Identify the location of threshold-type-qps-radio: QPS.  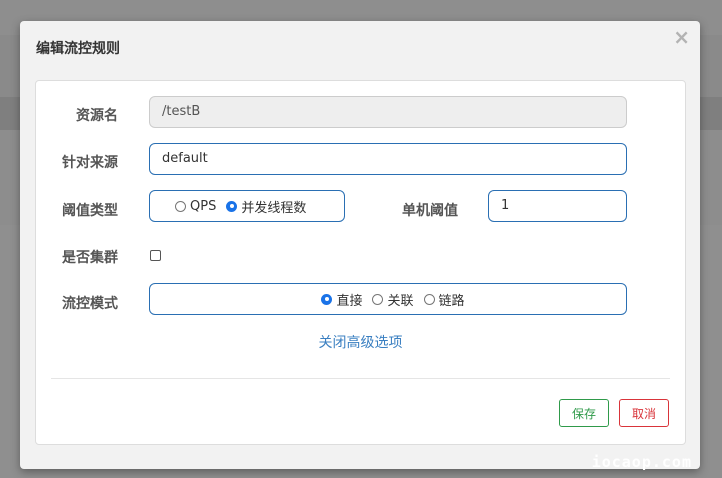
(195, 206).